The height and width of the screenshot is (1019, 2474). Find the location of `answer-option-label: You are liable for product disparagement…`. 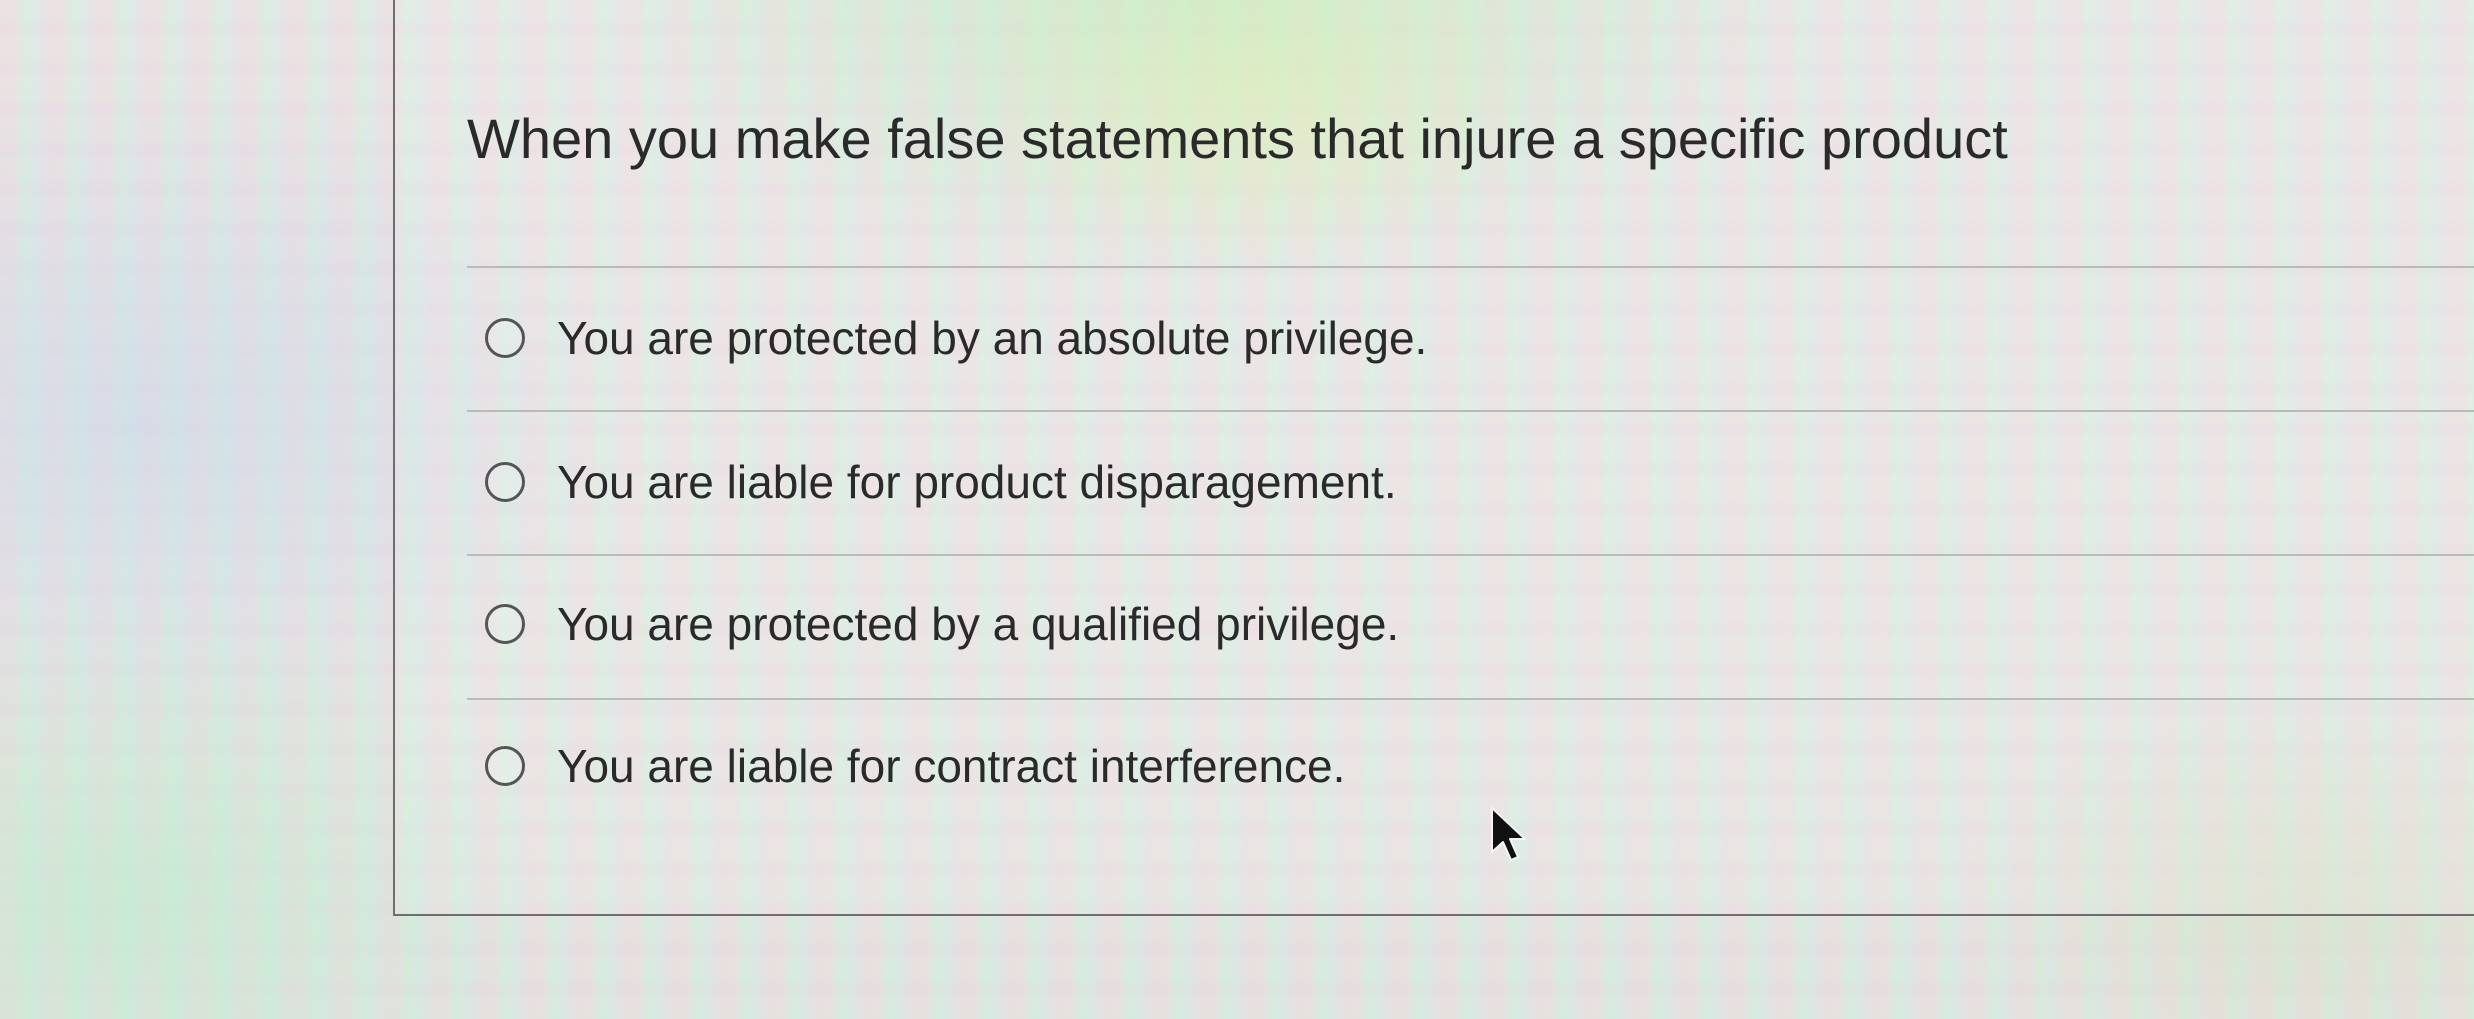

answer-option-label: You are liable for product disparagement… is located at coordinates (977, 482).